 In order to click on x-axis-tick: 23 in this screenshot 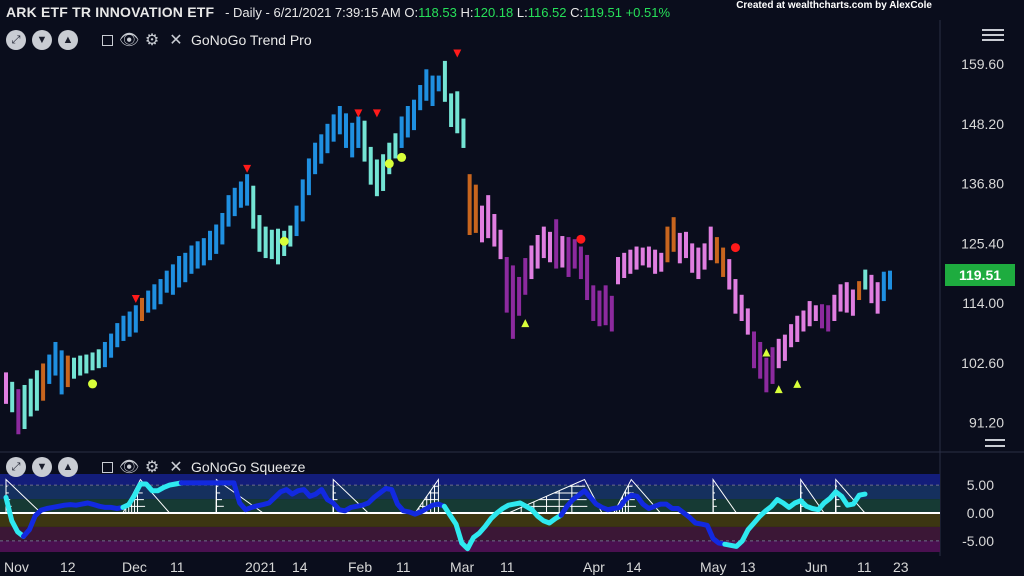, I will do `click(901, 567)`.